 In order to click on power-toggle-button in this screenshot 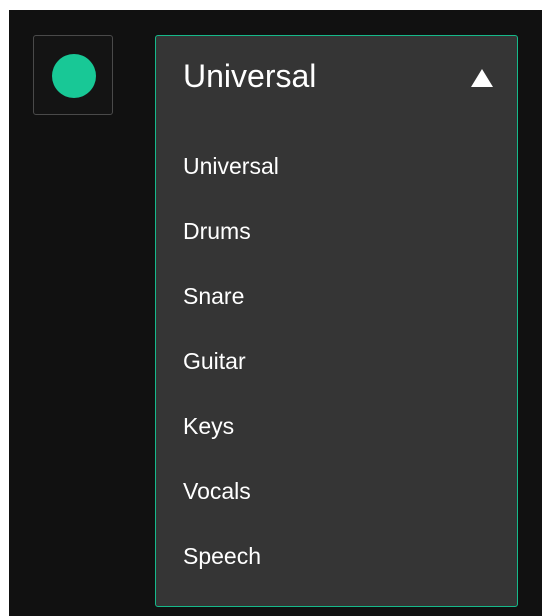, I will do `click(73, 75)`.